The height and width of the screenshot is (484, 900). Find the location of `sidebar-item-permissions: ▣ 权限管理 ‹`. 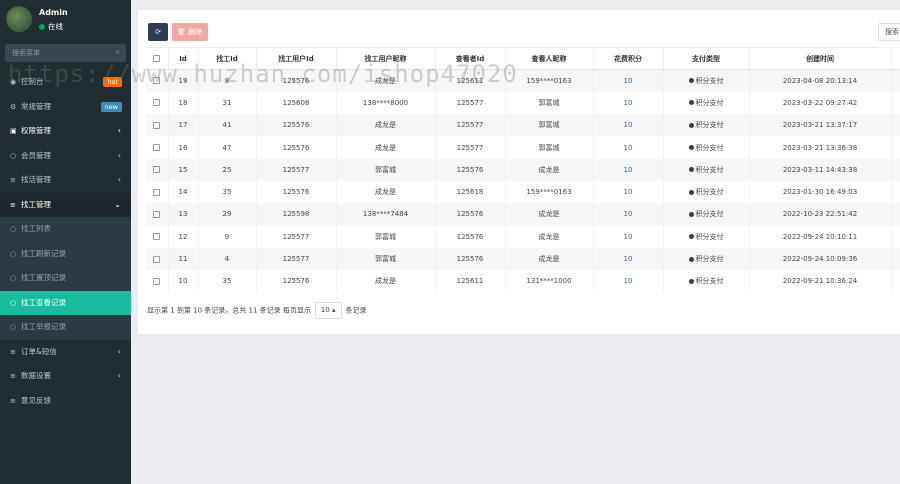

sidebar-item-permissions: ▣ 权限管理 ‹ is located at coordinates (65, 131).